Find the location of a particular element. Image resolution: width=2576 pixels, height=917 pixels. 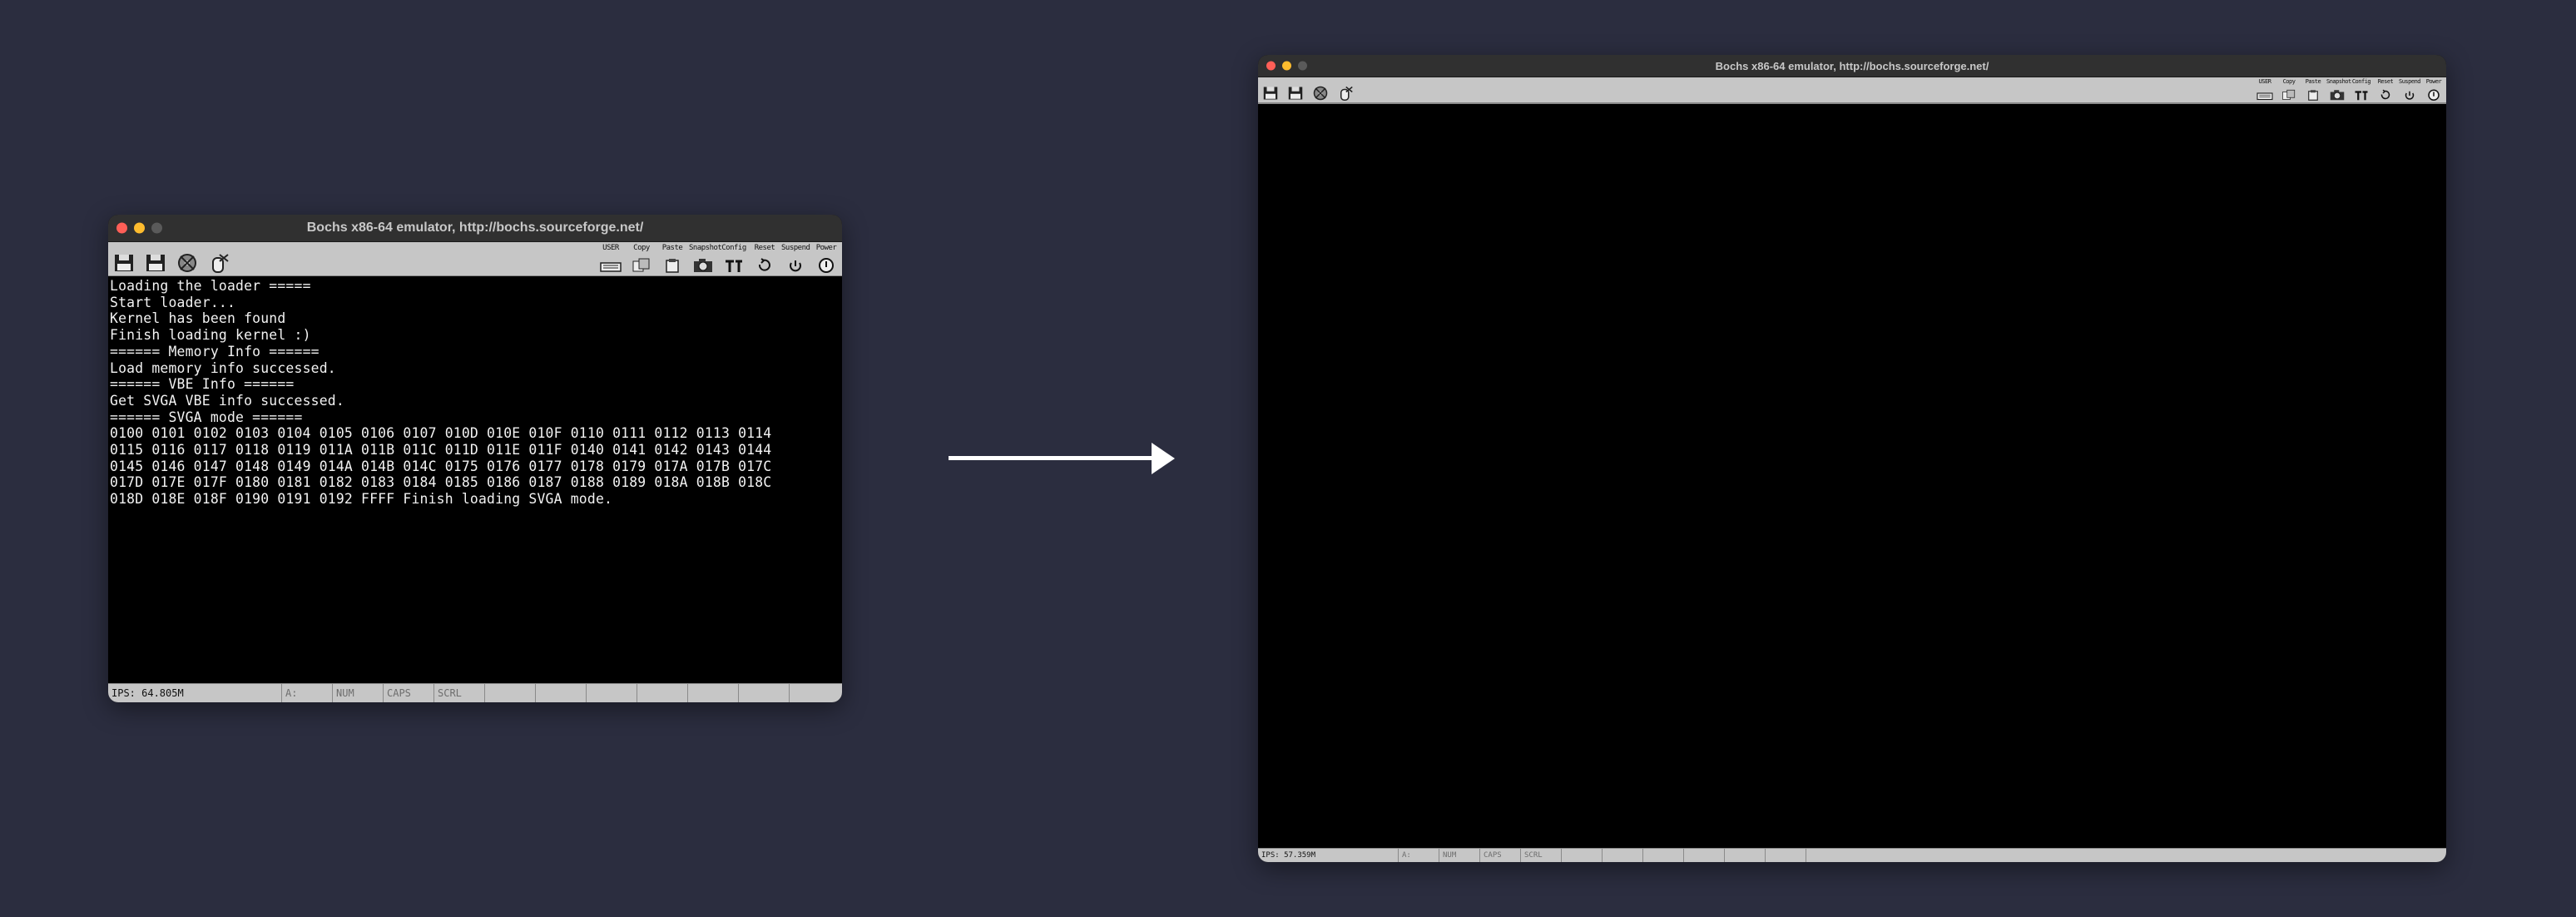

num-lock-indicator: NUM is located at coordinates (358, 693).